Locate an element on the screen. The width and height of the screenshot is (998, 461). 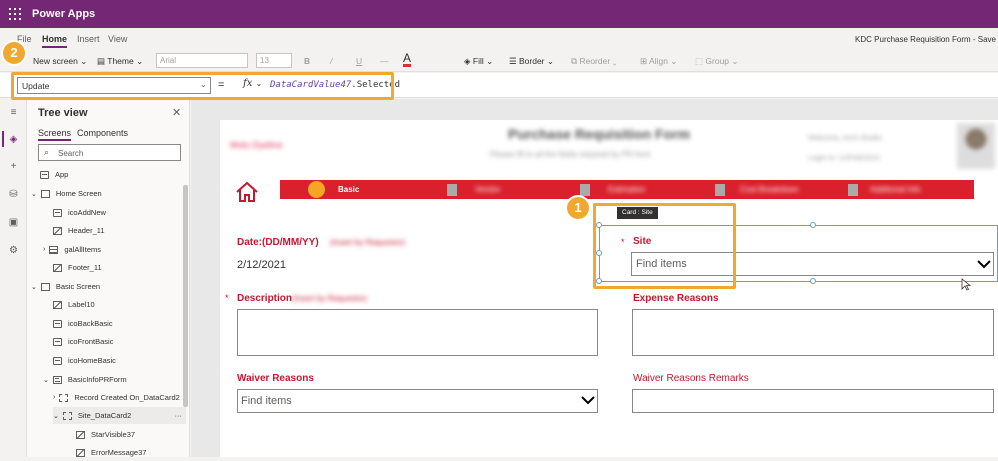
tree-item-label: icoAddNew is located at coordinates (87, 212).